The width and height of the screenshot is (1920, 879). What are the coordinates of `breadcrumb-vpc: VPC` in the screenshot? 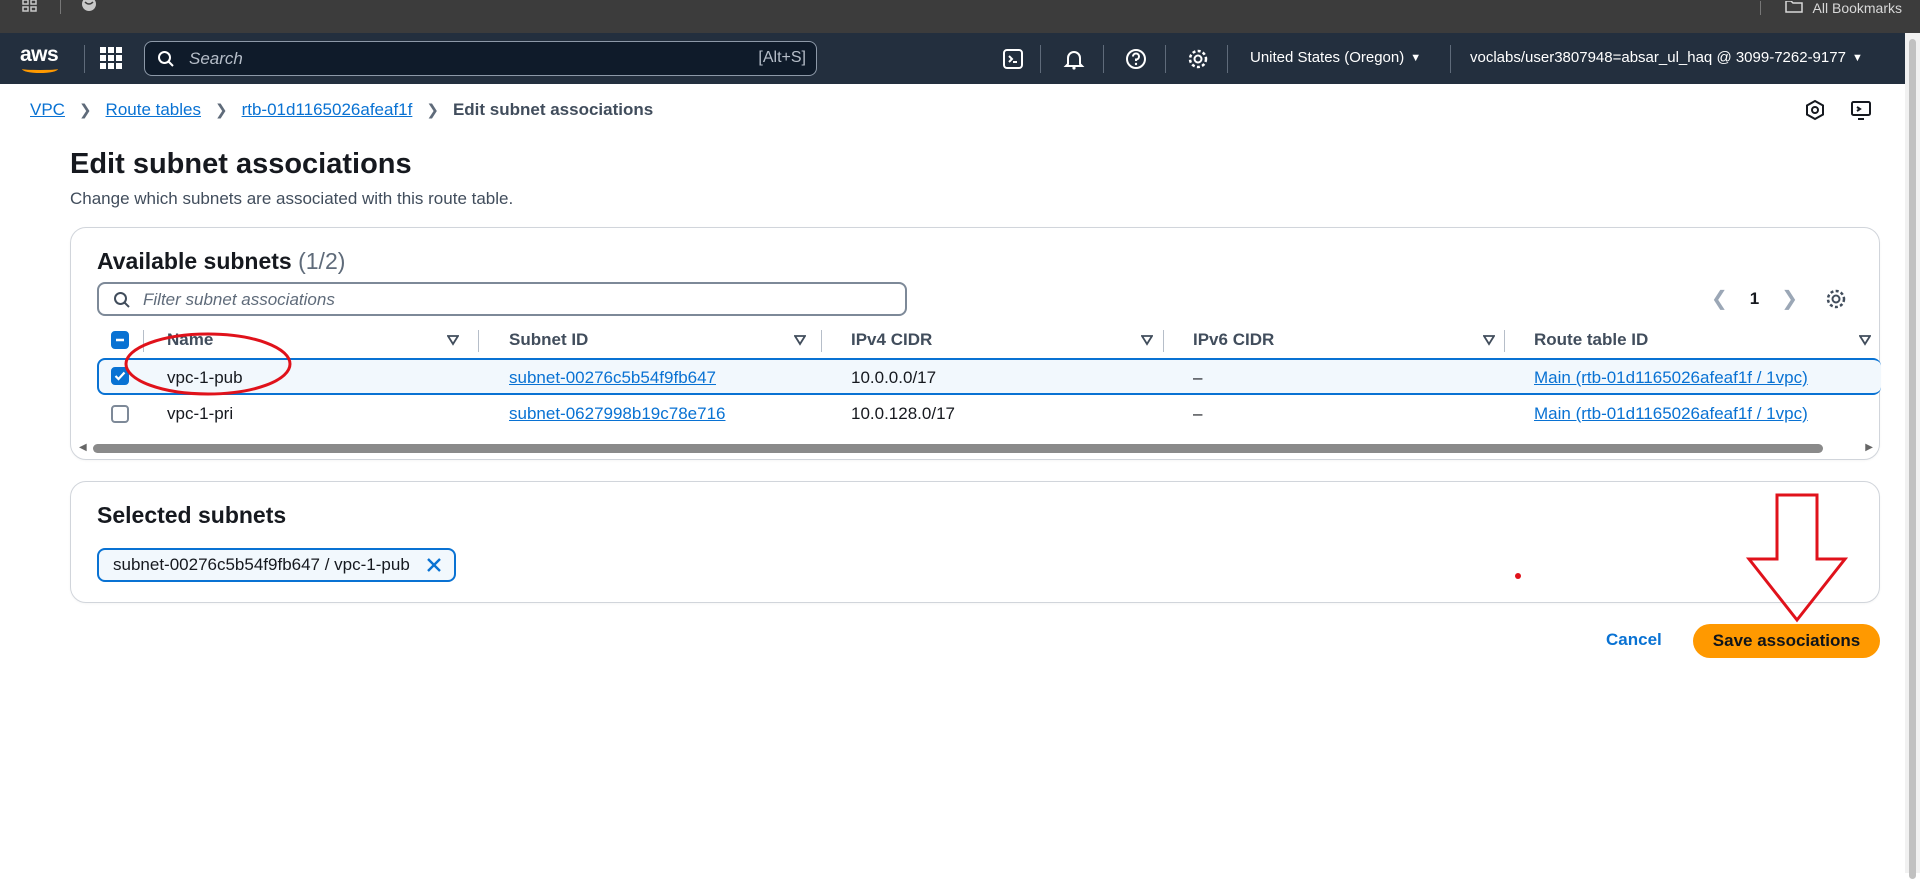 It's located at (47, 110).